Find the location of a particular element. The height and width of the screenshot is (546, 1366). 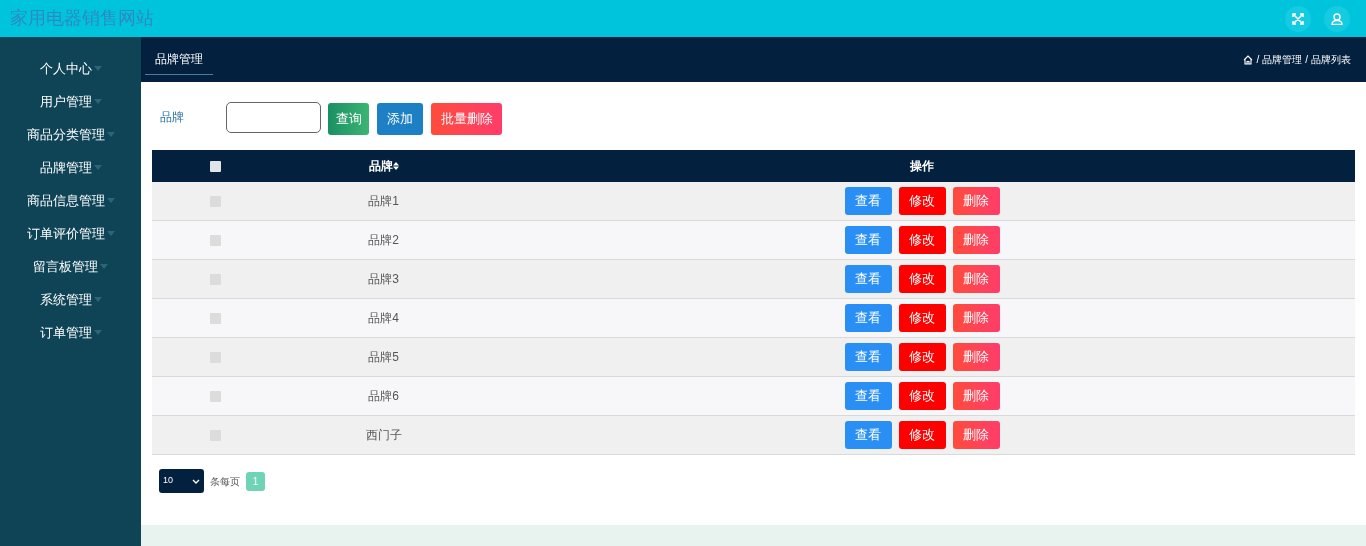

sidebar-item: 品牌管理 is located at coordinates (65, 167).